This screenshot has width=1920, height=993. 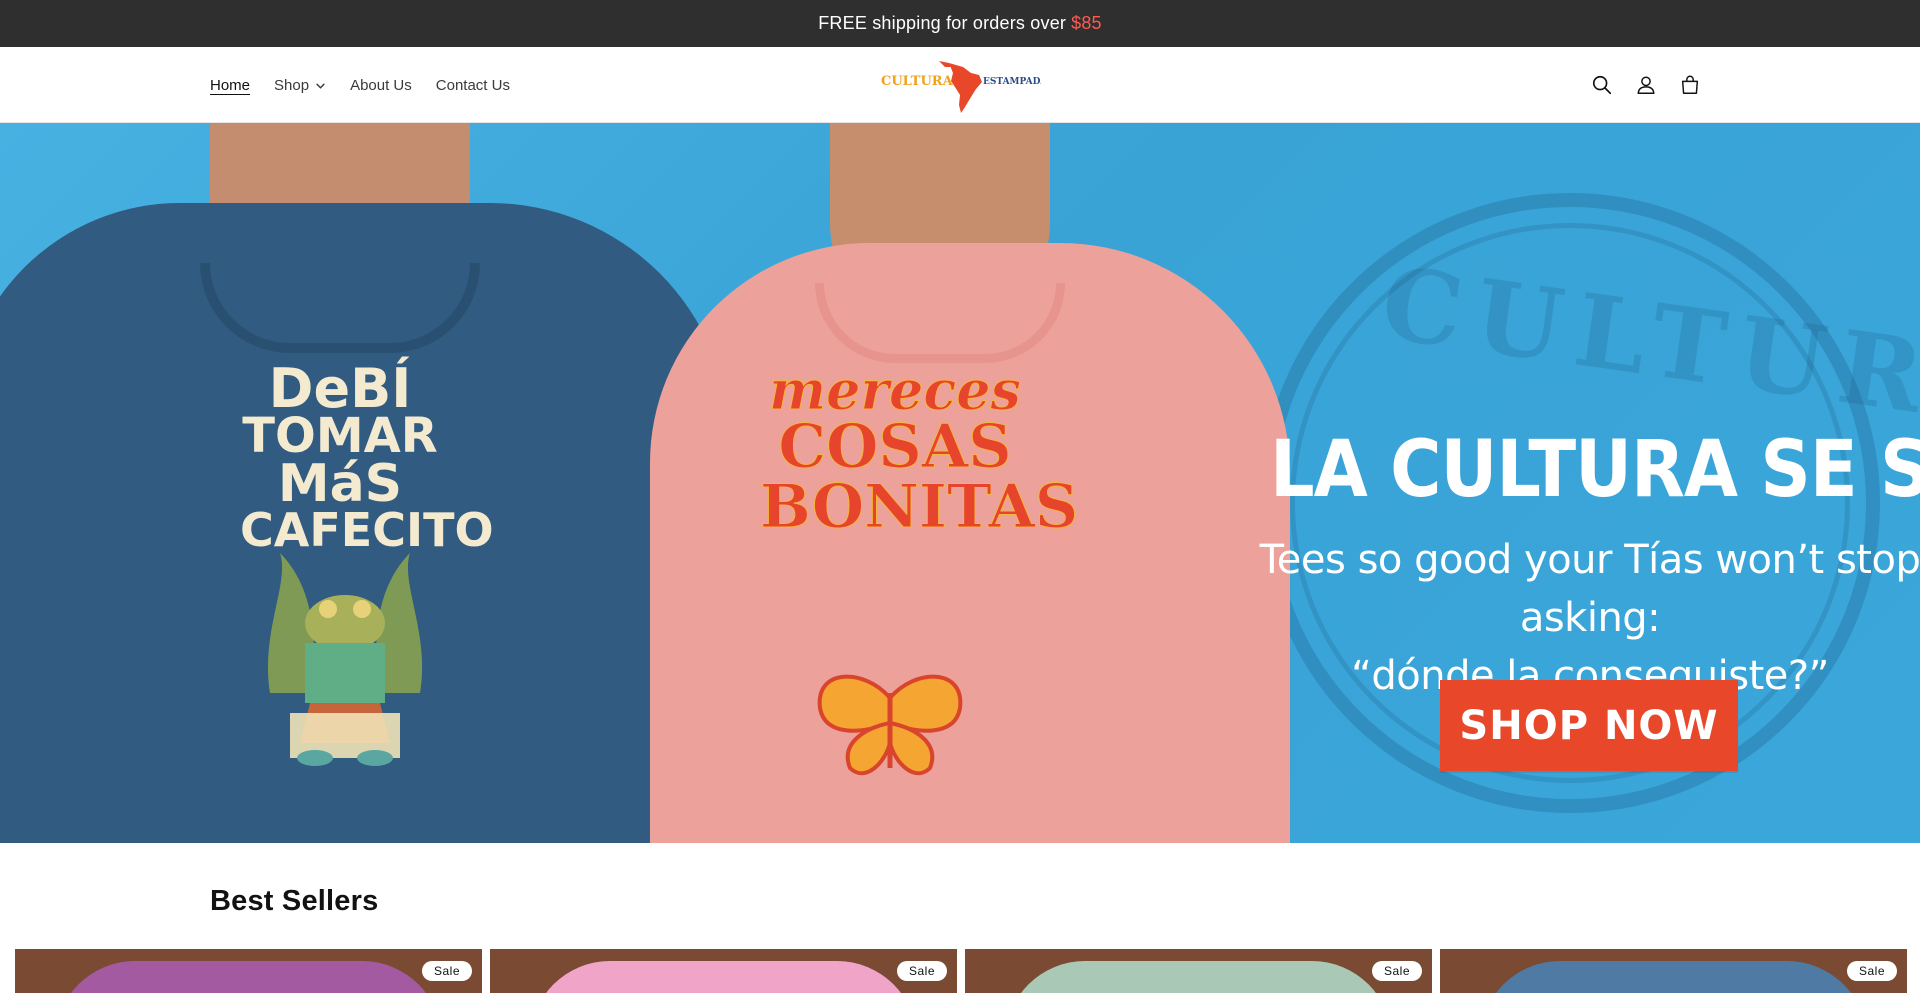 I want to click on site-logo: CULTURA ESTAMPADA, so click(x=960, y=85).